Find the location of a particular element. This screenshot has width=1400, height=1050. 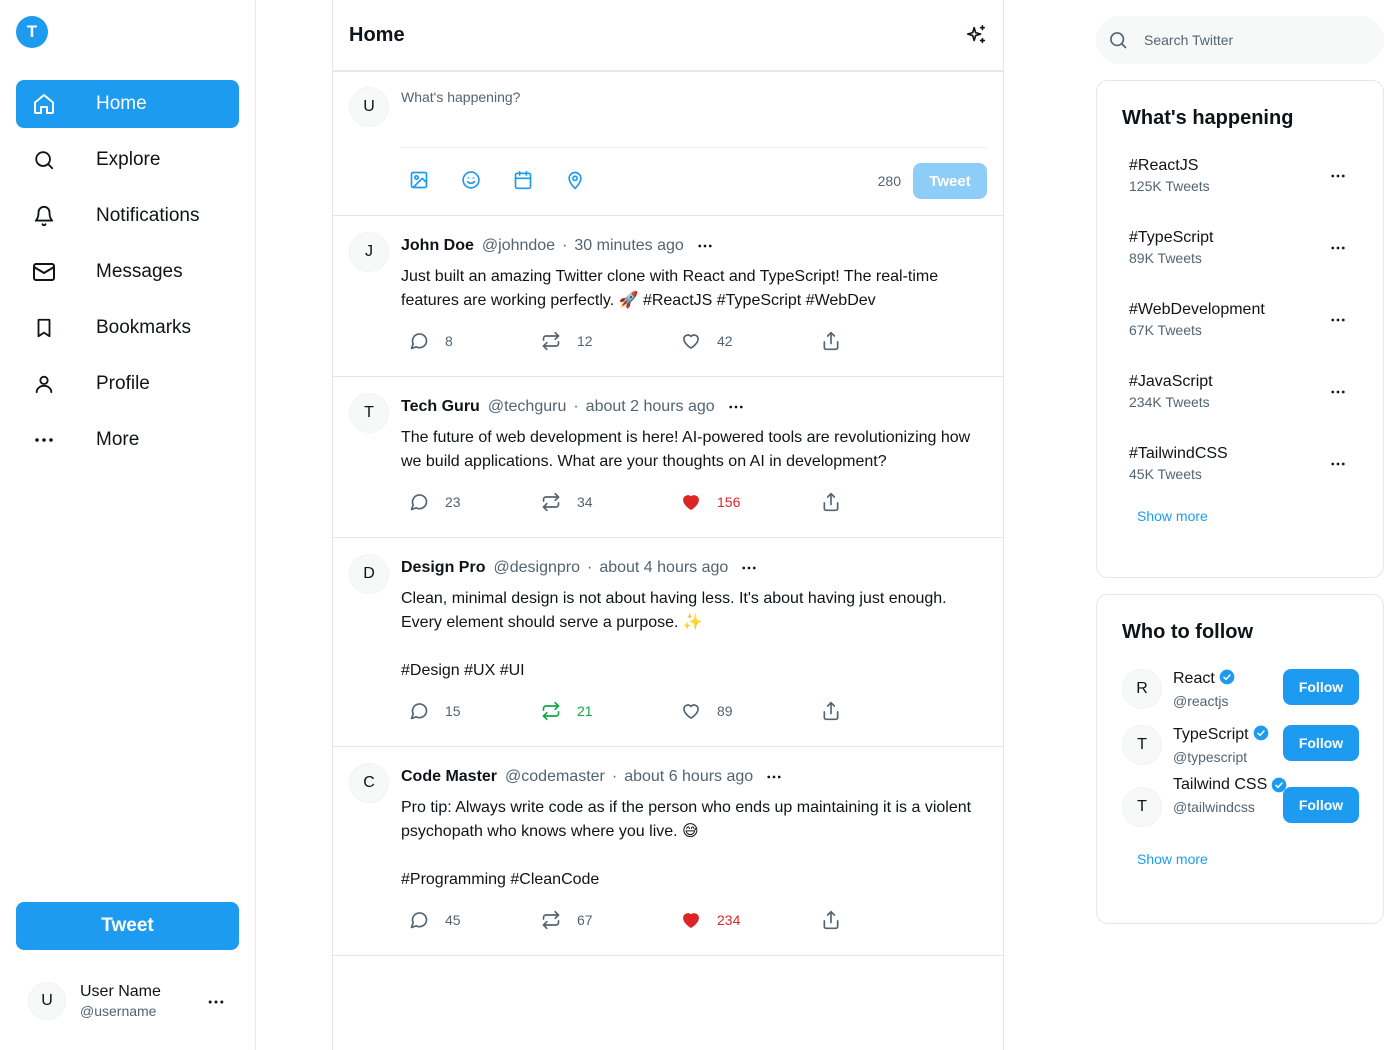

timestamp: about 6 hours ago is located at coordinates (688, 777).